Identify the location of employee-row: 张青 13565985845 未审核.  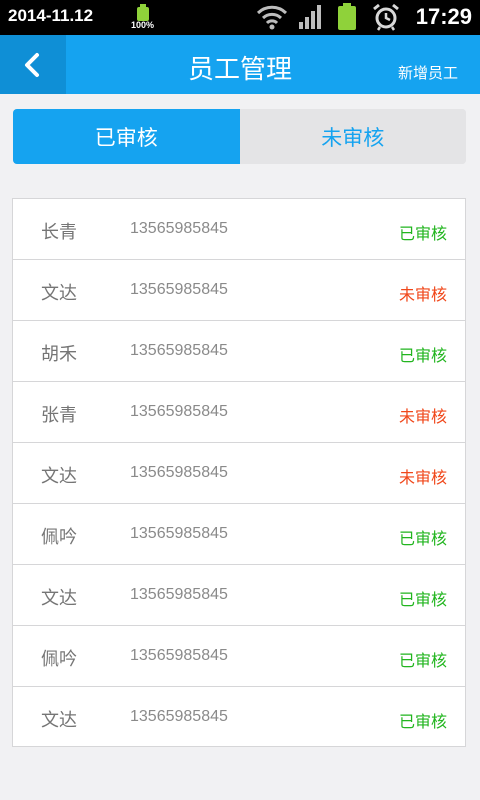
(239, 412).